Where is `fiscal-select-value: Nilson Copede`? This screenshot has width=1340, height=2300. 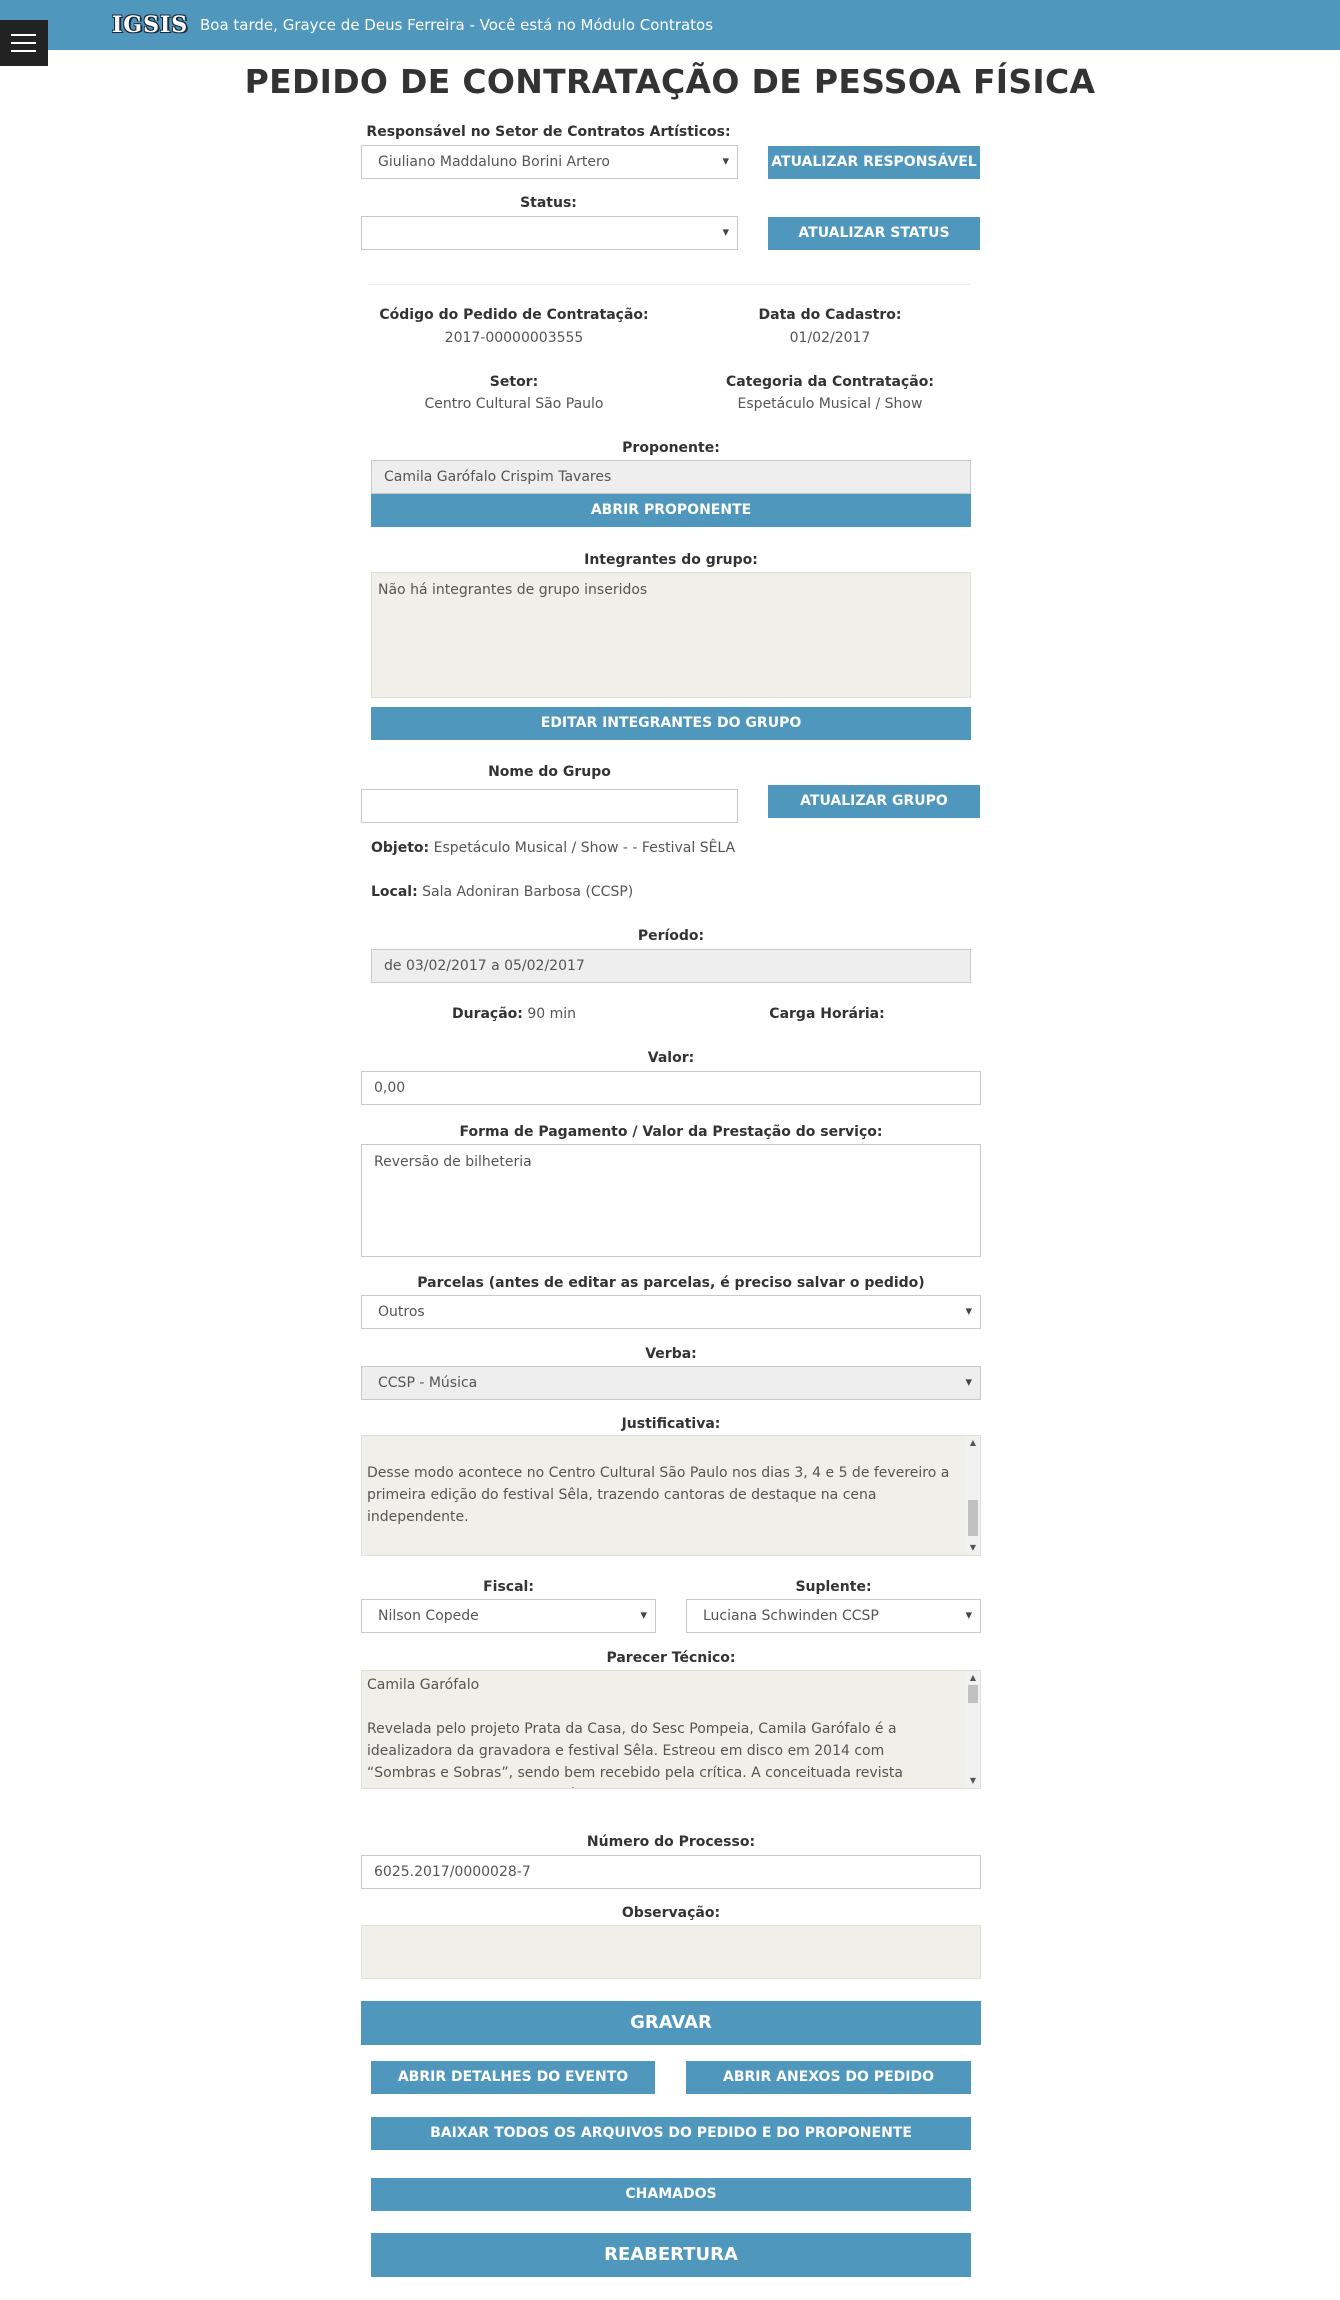 fiscal-select-value: Nilson Copede is located at coordinates (428, 1616).